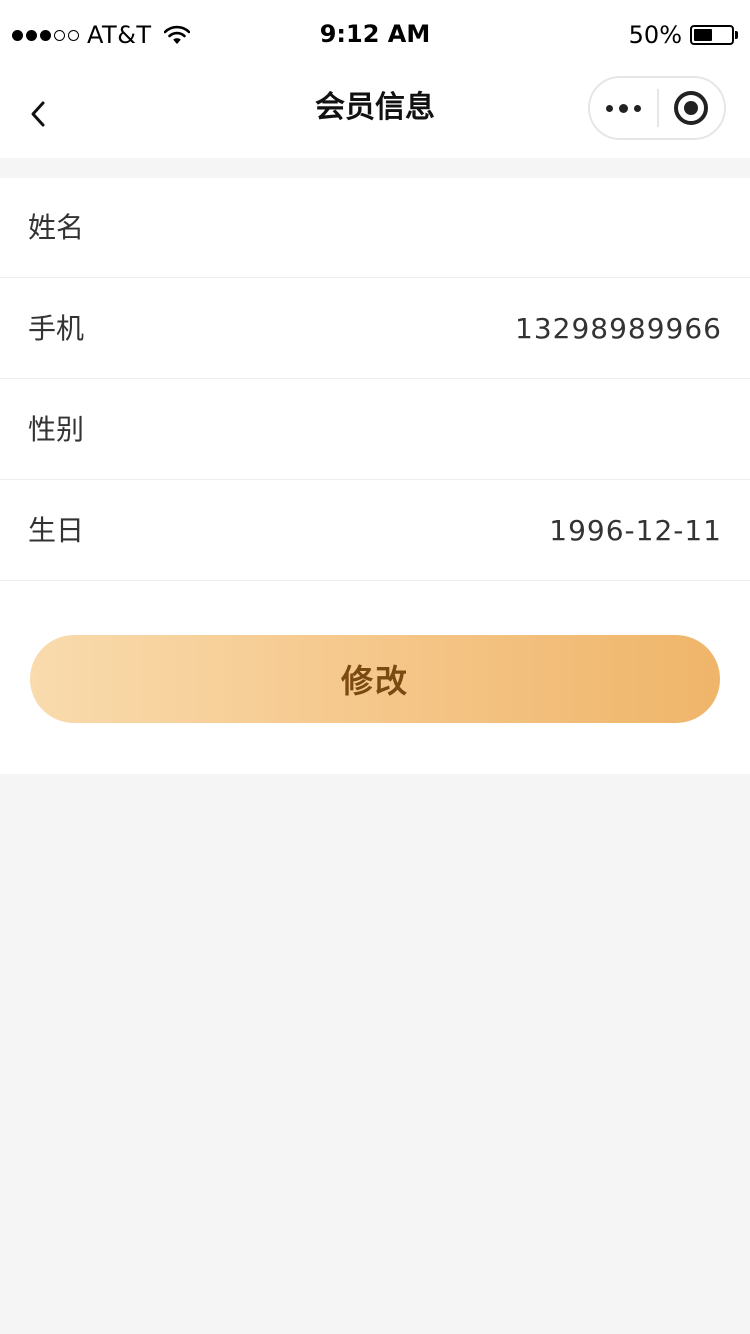 This screenshot has width=750, height=1334. Describe the element at coordinates (375, 35) in the screenshot. I see `status-bar: AT&T 9:12 AM 50%` at that location.